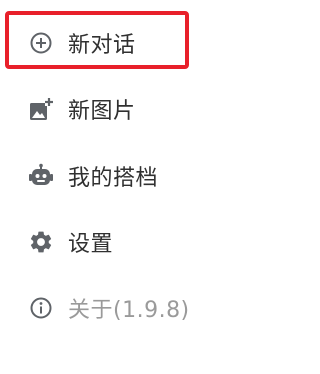  I want to click on menu-item-label: 新对话, so click(102, 45).